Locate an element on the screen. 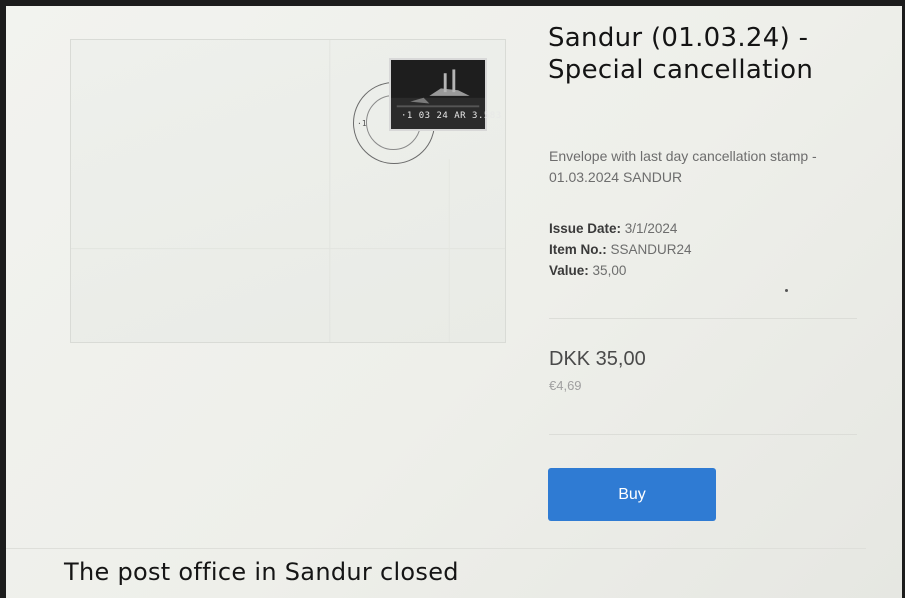 This screenshot has height=598, width=905. issue-date-value: 3/1/2024 is located at coordinates (651, 228).